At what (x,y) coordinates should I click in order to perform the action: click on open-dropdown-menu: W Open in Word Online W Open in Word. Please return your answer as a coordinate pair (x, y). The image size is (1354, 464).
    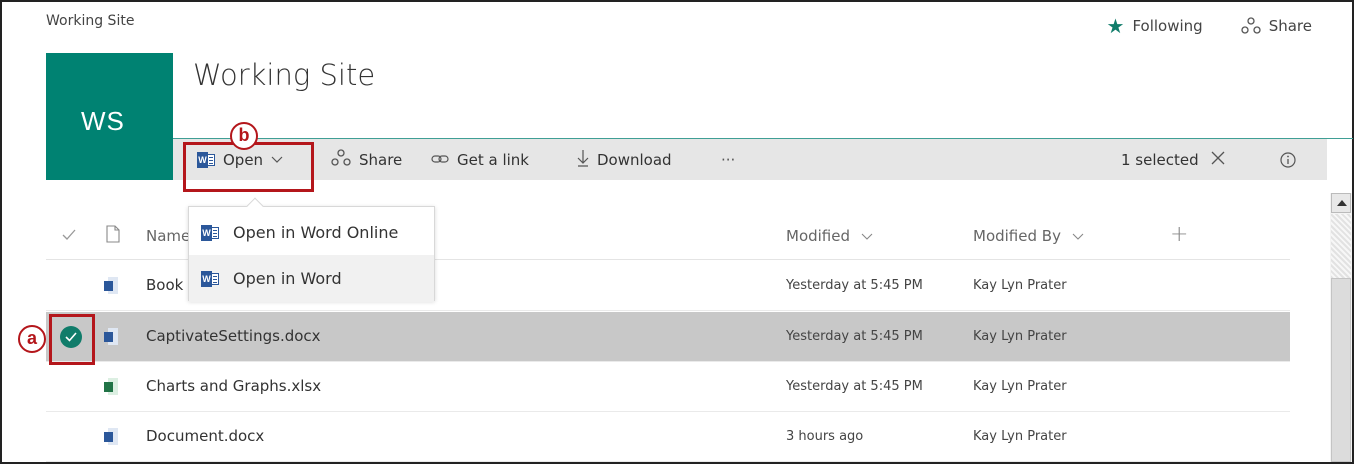
    Looking at the image, I should click on (311, 249).